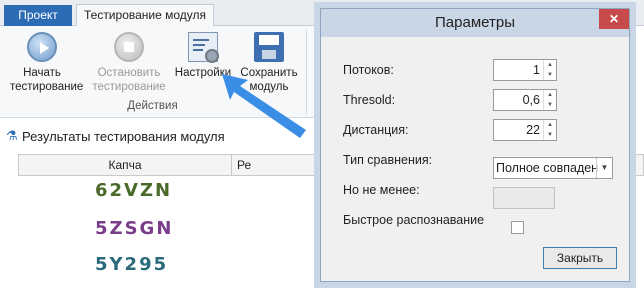  I want to click on distance-label: Дистанция:, so click(376, 130).